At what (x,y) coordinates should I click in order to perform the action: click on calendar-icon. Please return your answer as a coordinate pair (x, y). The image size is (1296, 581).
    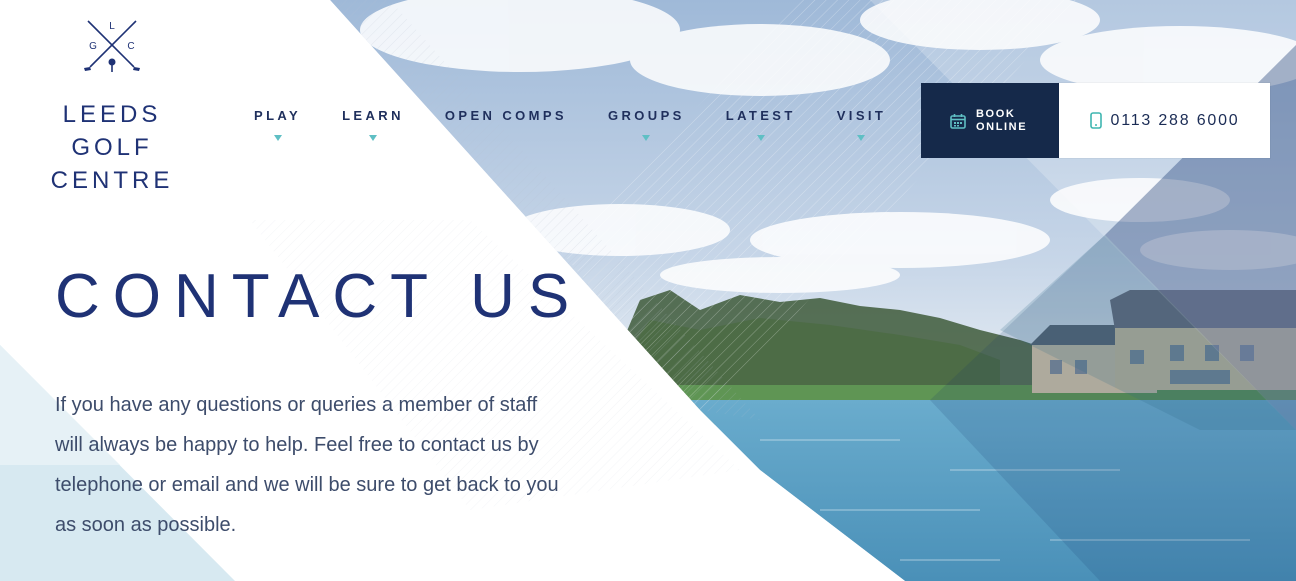
    Looking at the image, I should click on (958, 121).